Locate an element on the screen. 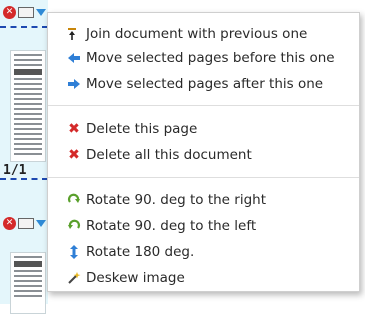  menu-item-delete-document: ✖ Delete all this document is located at coordinates (159, 155).